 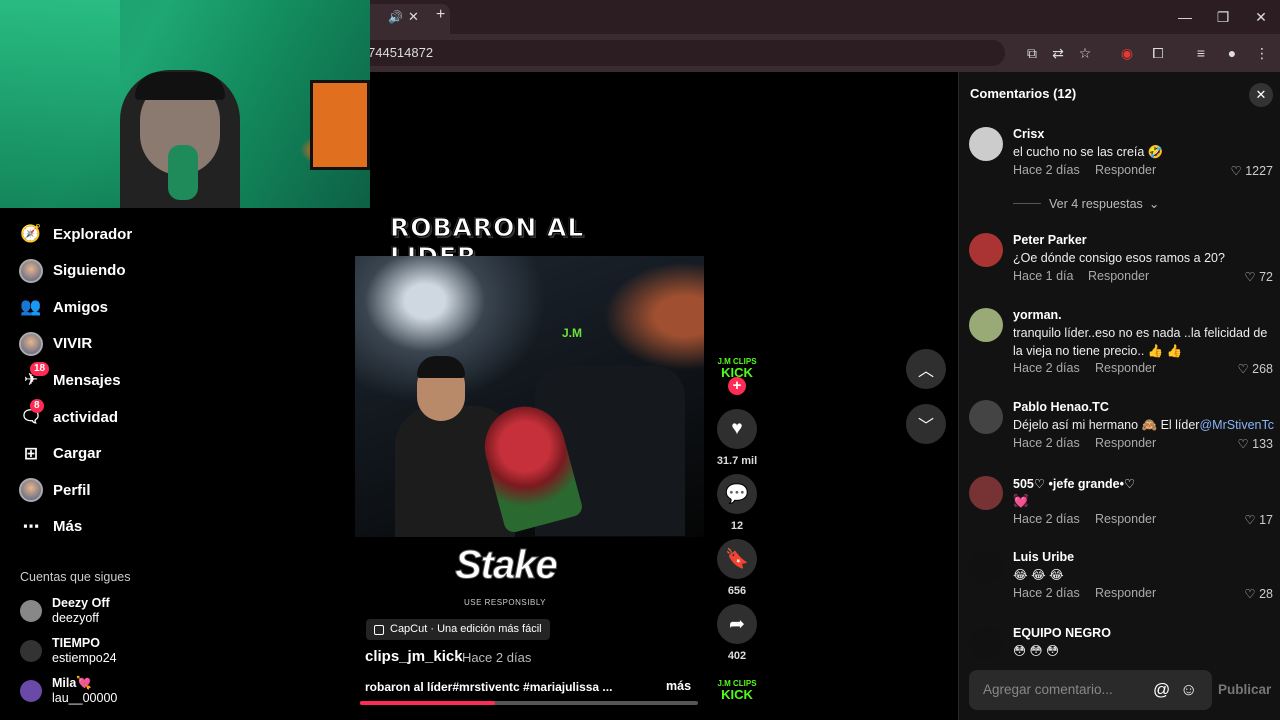 What do you see at coordinates (1266, 594) in the screenshot?
I see `comment-like-count: 28` at bounding box center [1266, 594].